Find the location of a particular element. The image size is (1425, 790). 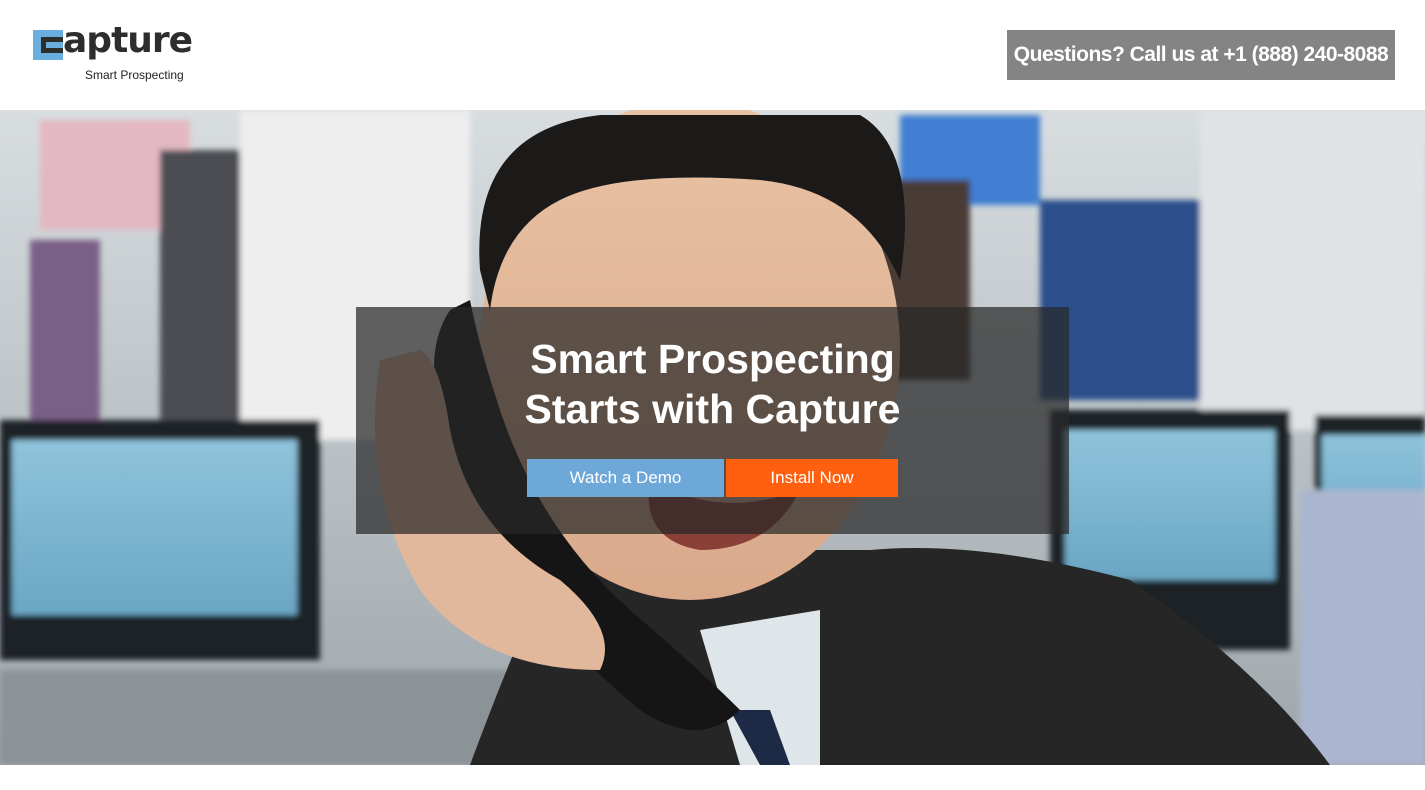

capture-logo: apture Smart Prospecting is located at coordinates (113, 53).